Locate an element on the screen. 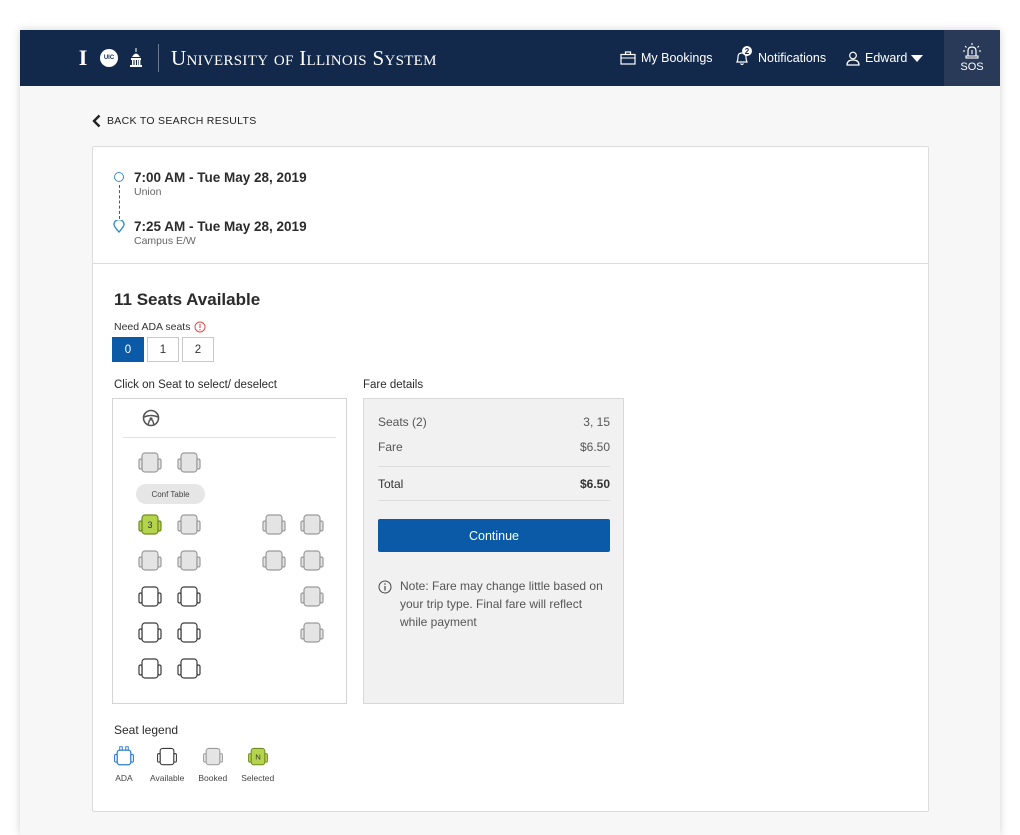 Image resolution: width=1020 pixels, height=835 pixels. ada-option-2: 2 is located at coordinates (198, 349).